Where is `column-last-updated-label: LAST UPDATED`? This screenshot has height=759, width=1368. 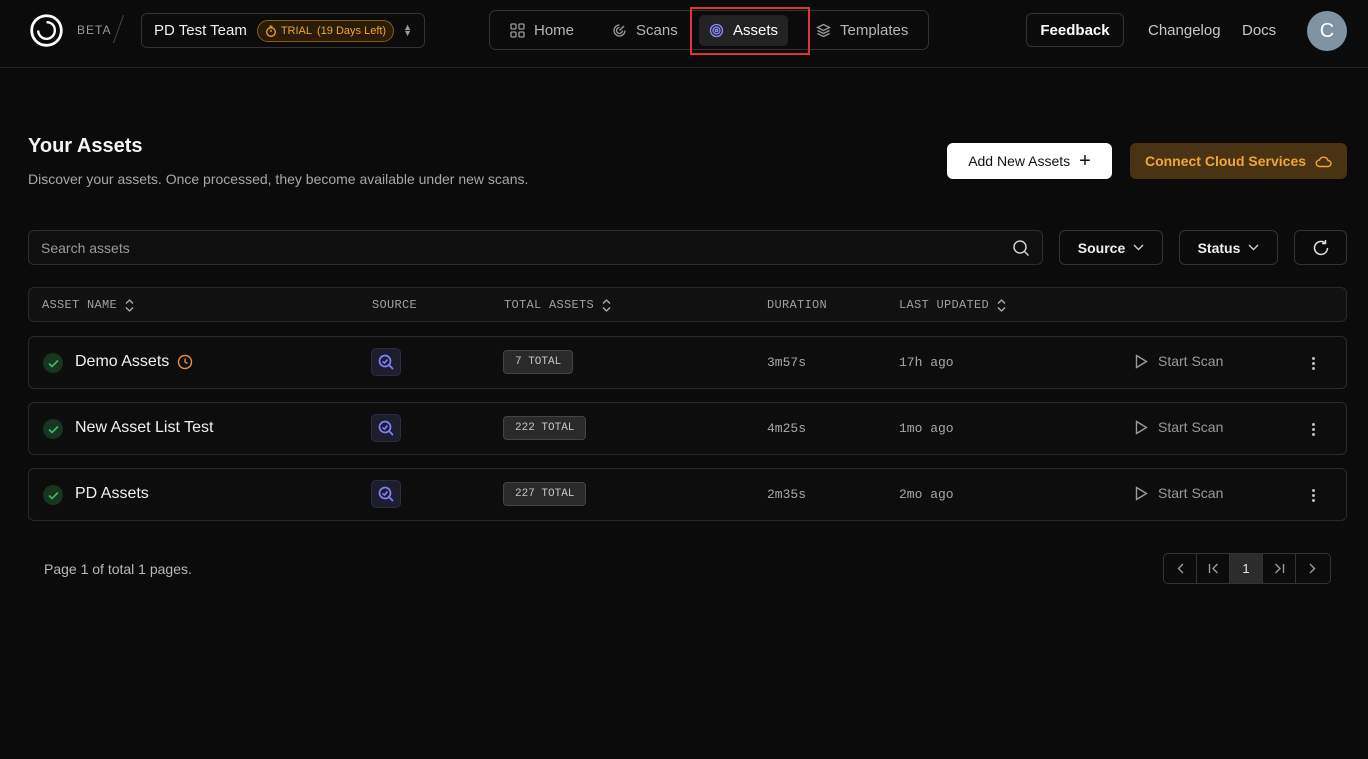 column-last-updated-label: LAST UPDATED is located at coordinates (944, 305).